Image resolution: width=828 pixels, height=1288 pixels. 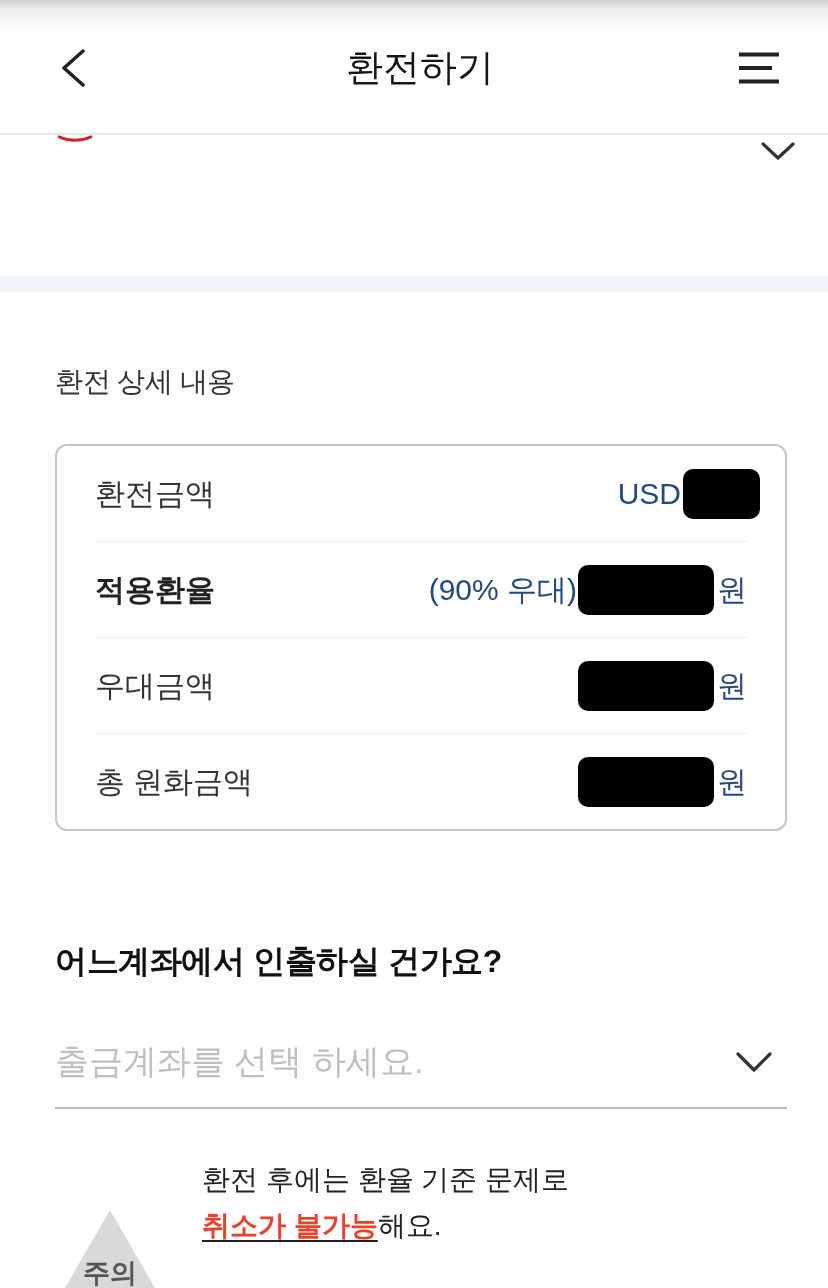 I want to click on back-icon, so click(x=73, y=68).